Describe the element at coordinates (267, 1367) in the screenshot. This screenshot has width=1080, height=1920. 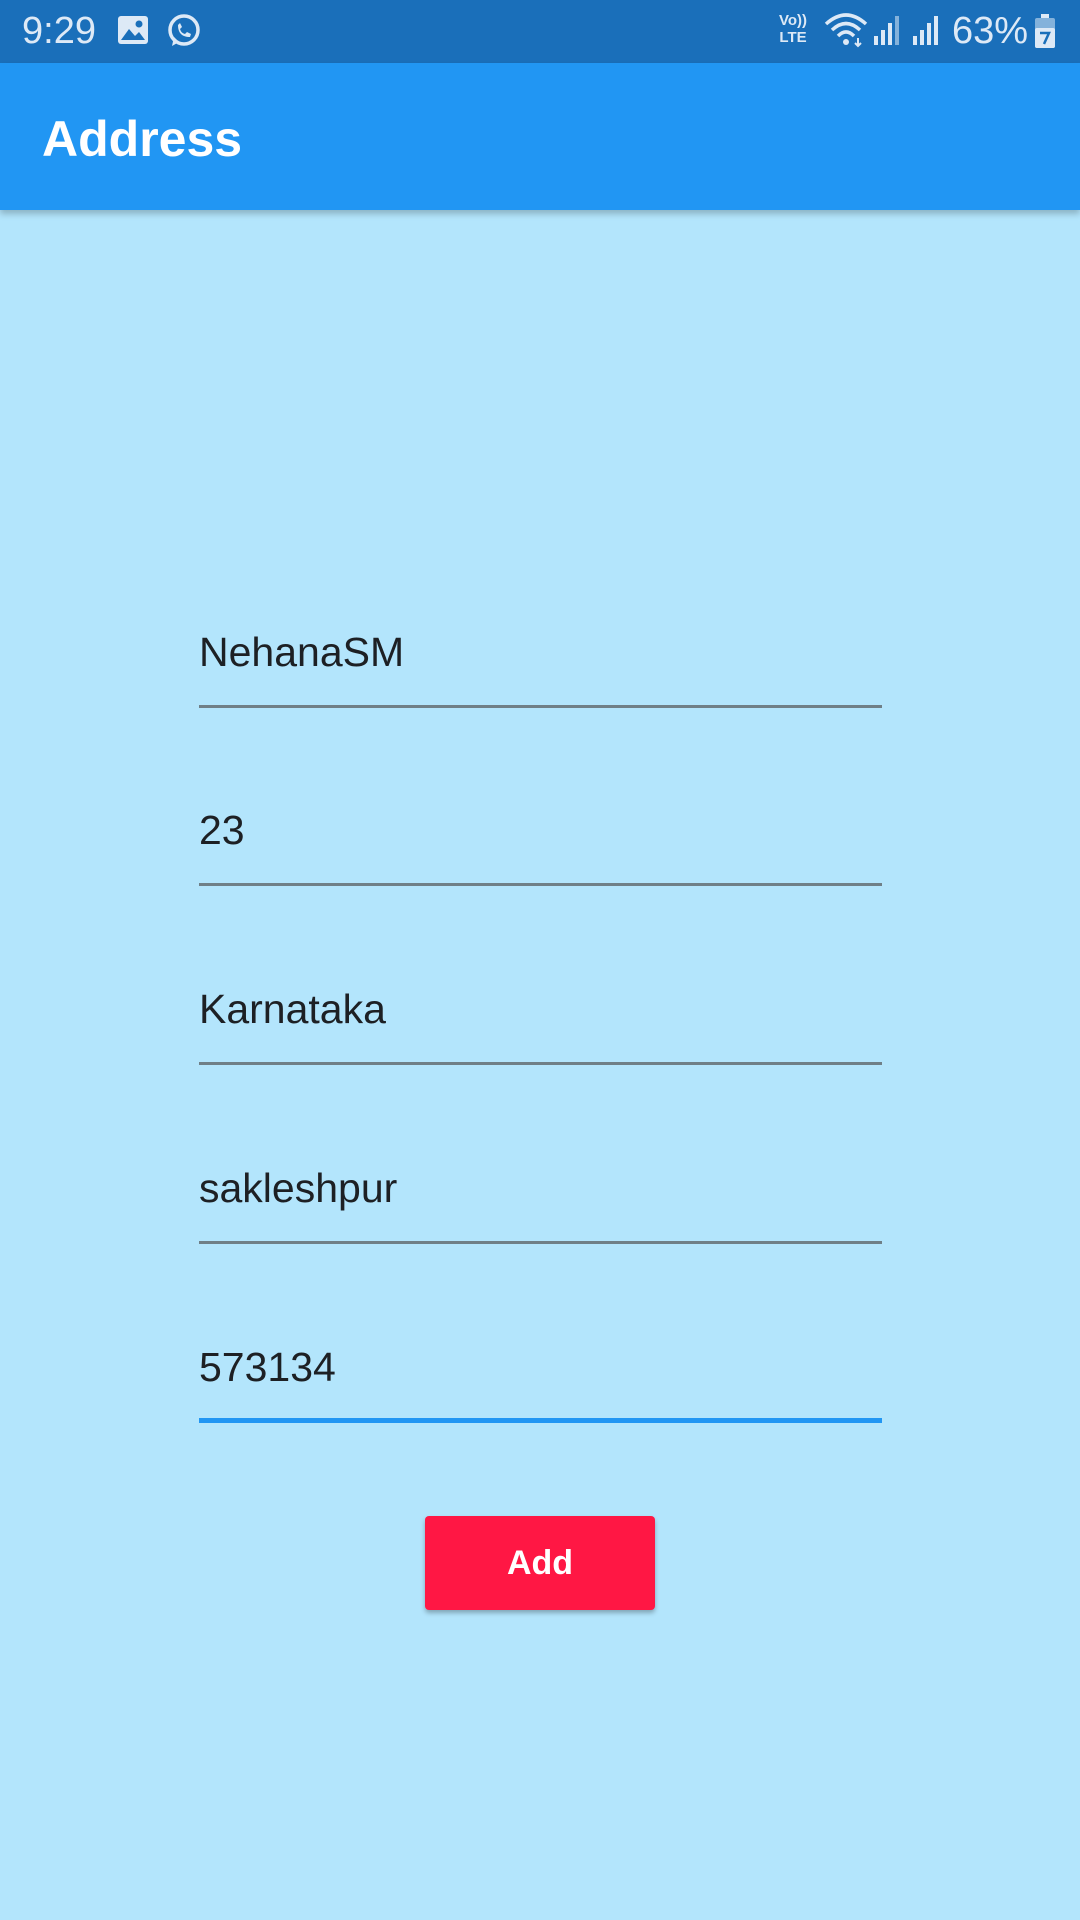
I see `pincode-field-value: 573134` at that location.